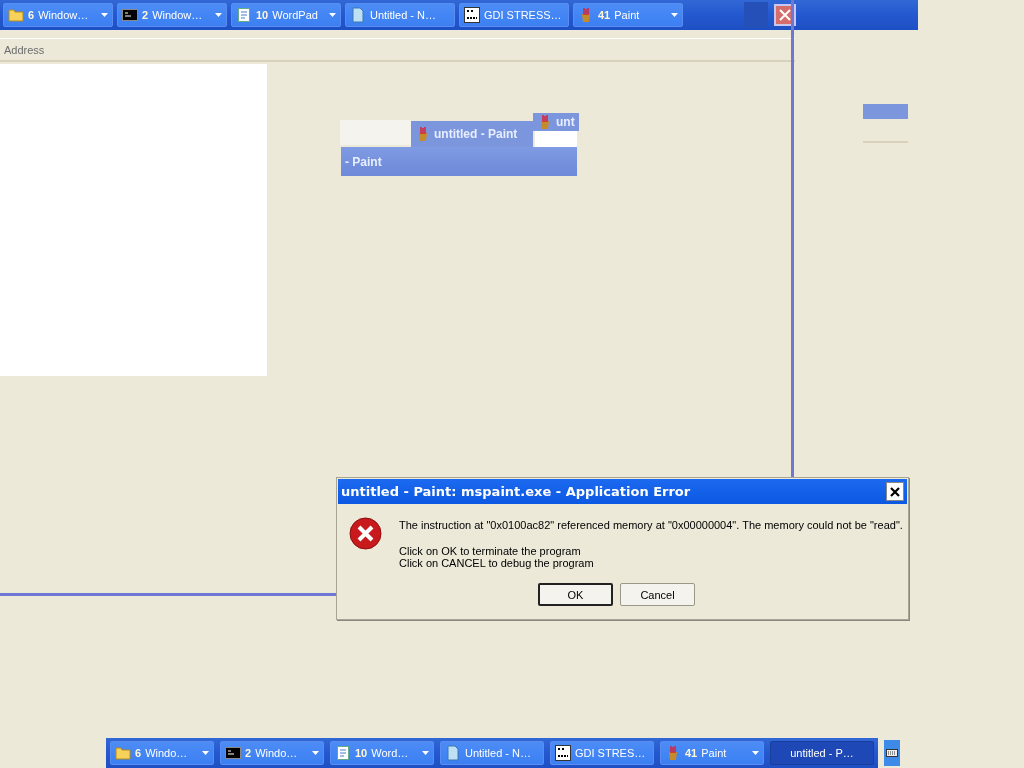 The height and width of the screenshot is (768, 1024). What do you see at coordinates (575, 594) in the screenshot?
I see `dialog-button: OK` at bounding box center [575, 594].